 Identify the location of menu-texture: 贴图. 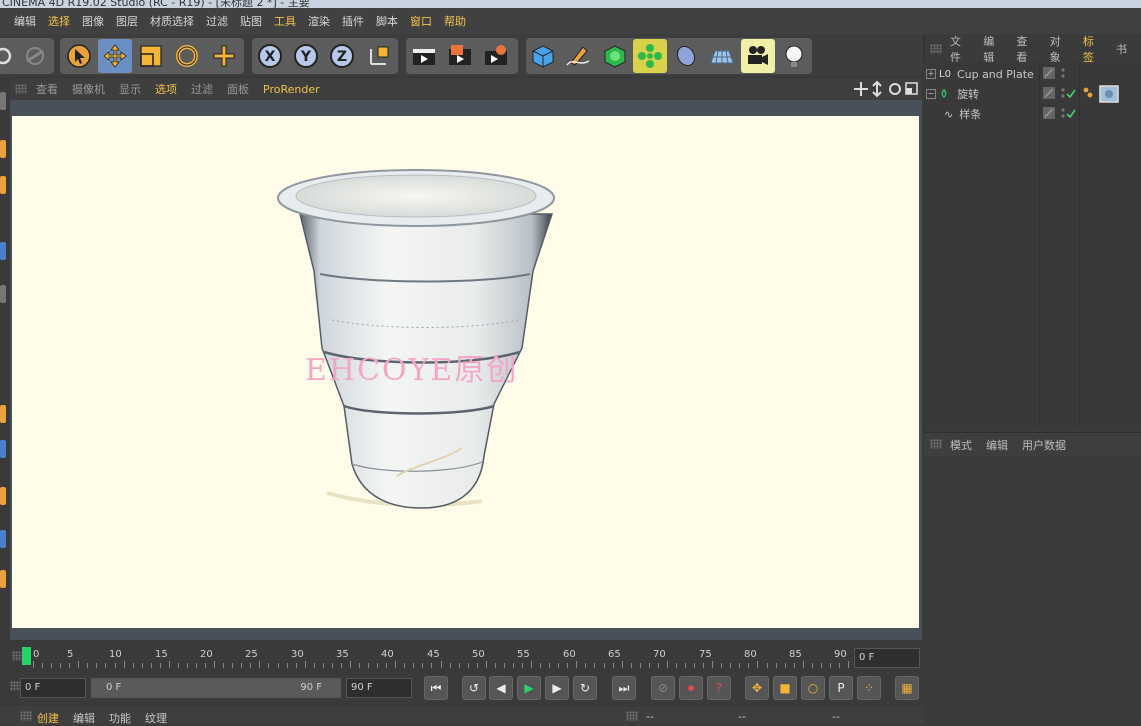
(251, 21).